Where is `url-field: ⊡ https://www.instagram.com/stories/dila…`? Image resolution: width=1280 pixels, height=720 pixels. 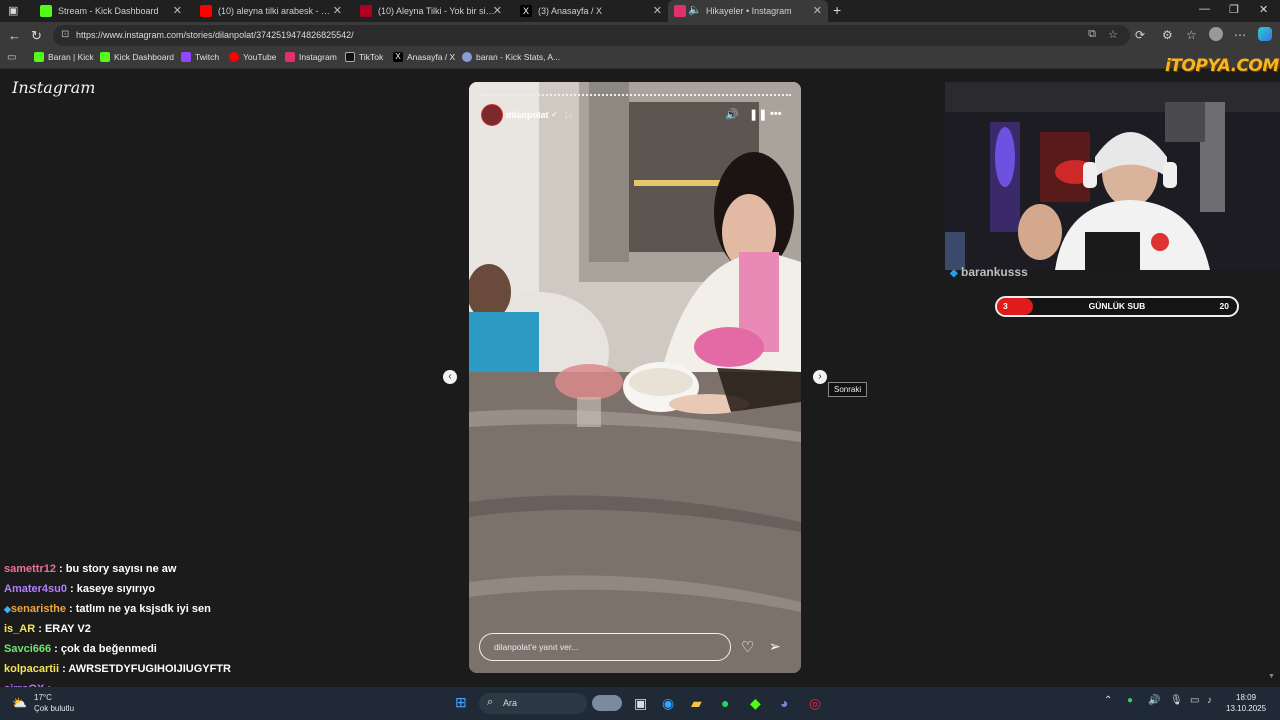
url-field: ⊡ https://www.instagram.com/stories/dila… is located at coordinates (591, 35).